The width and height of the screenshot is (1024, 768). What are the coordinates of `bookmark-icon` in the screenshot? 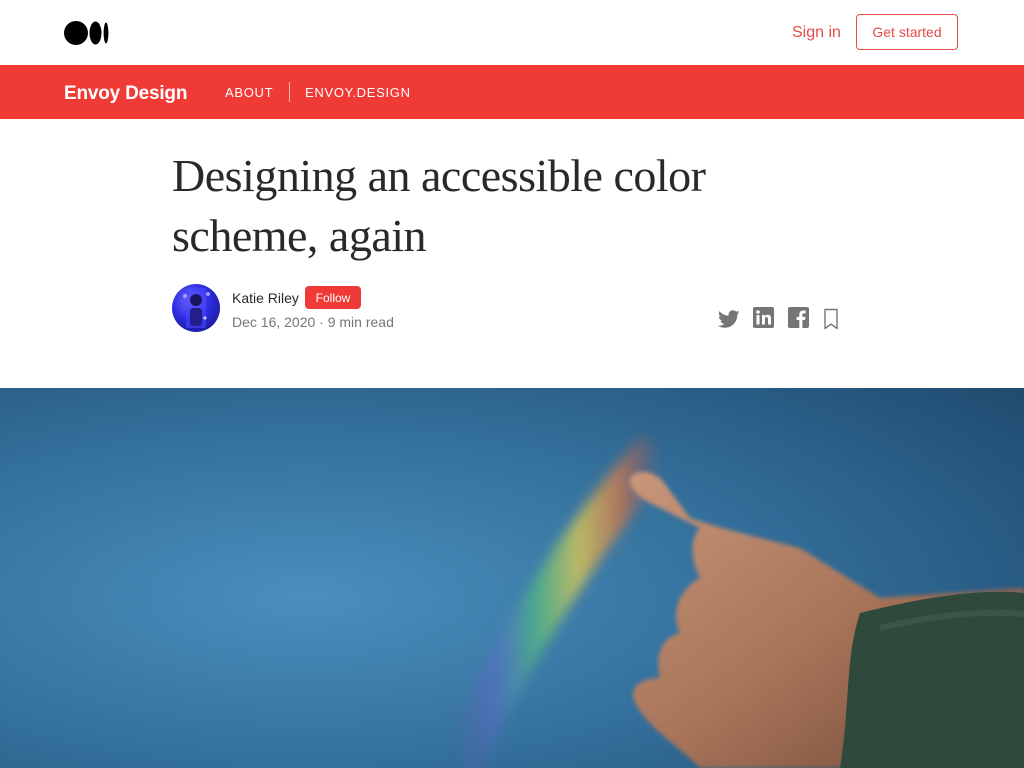 It's located at (831, 319).